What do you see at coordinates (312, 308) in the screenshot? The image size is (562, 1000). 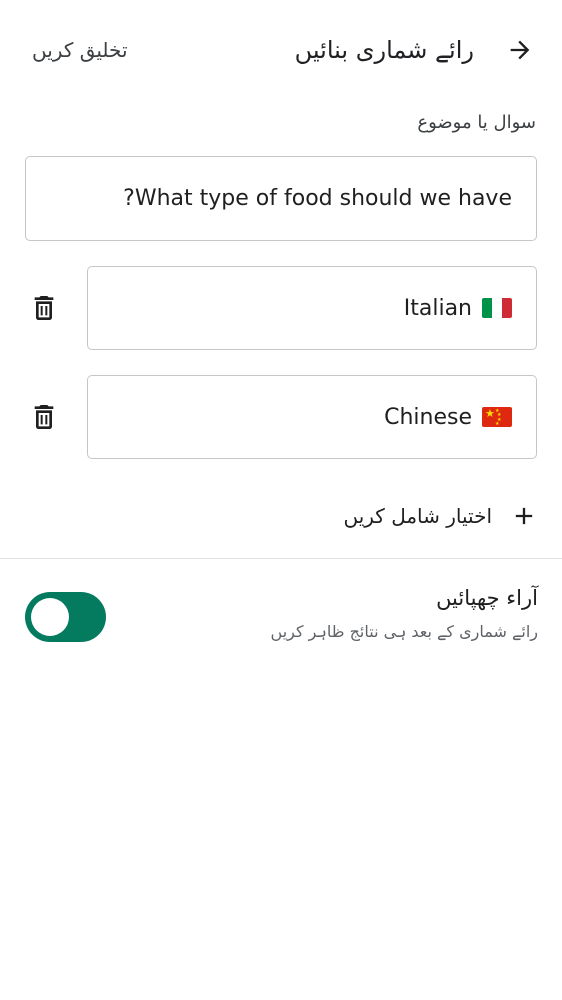 I see `option-input-1: Italian` at bounding box center [312, 308].